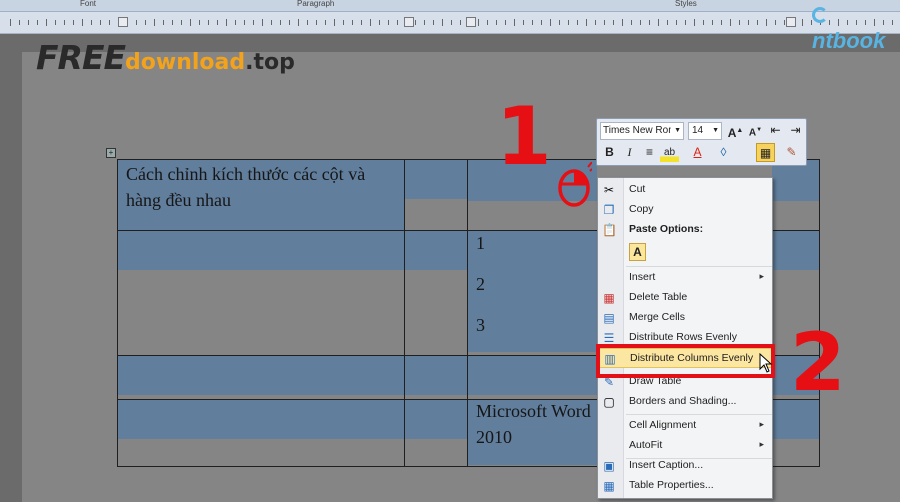 The width and height of the screenshot is (900, 502). Describe the element at coordinates (685, 278) in the screenshot. I see `menu-item-insert: Insert ▸` at that location.